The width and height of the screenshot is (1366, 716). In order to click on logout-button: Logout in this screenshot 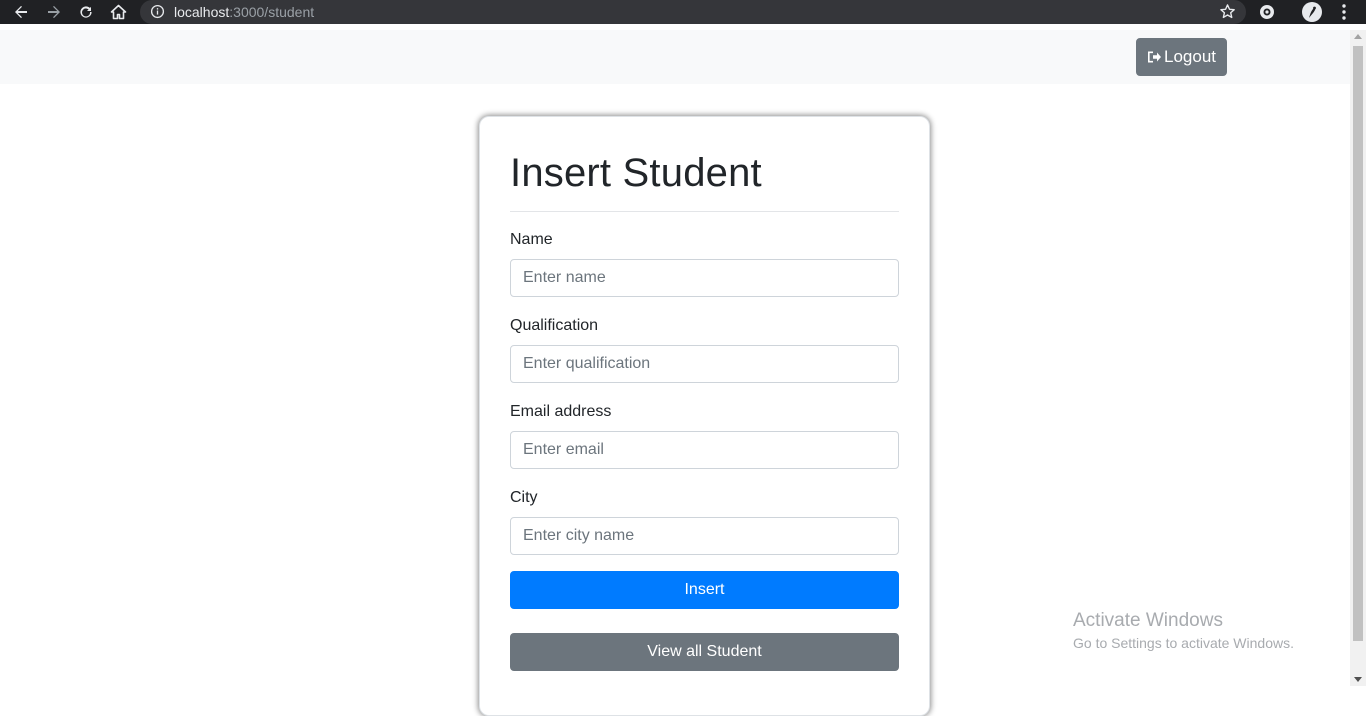, I will do `click(1181, 57)`.